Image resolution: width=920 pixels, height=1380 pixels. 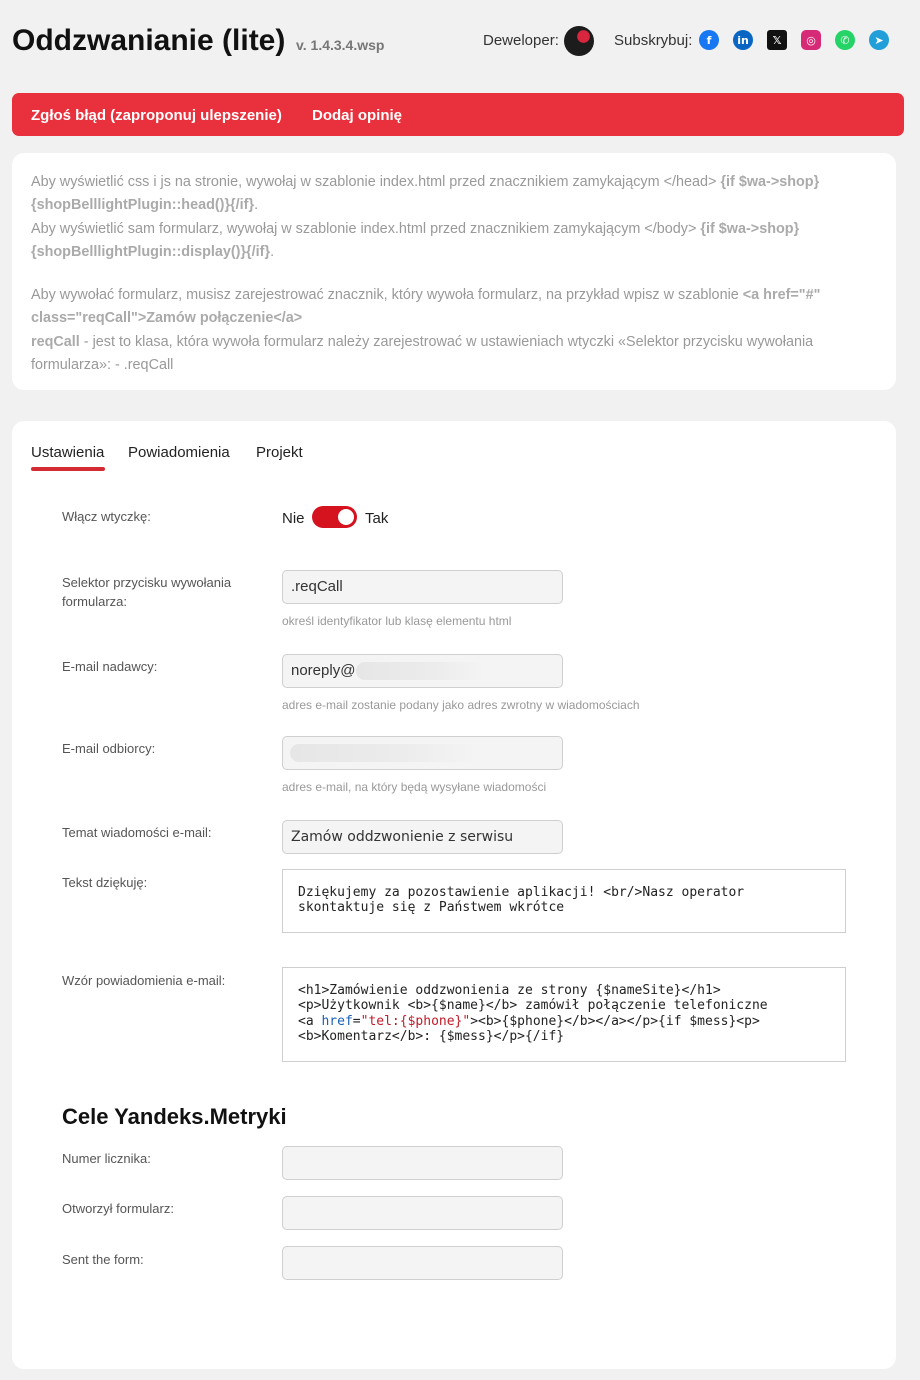 What do you see at coordinates (709, 40) in the screenshot?
I see `facebook-icon: f` at bounding box center [709, 40].